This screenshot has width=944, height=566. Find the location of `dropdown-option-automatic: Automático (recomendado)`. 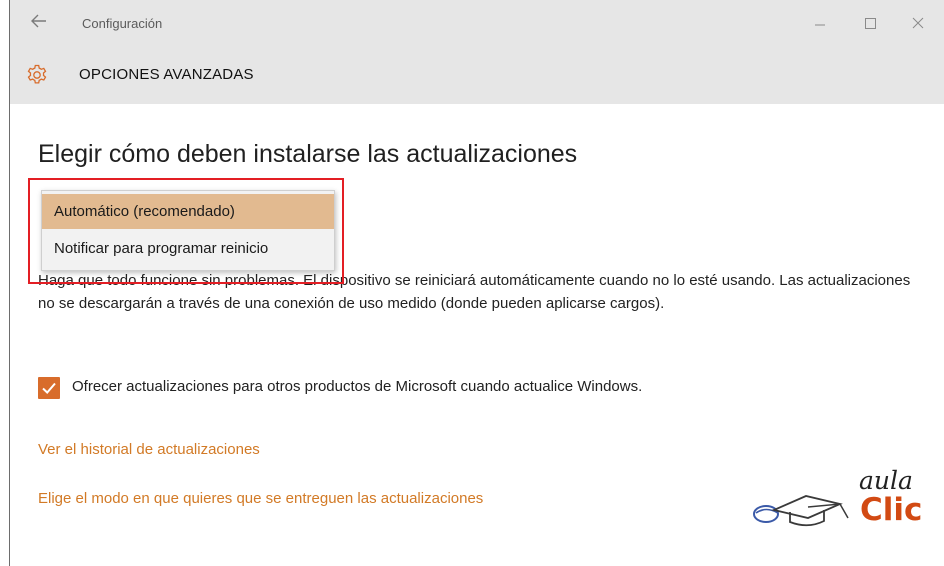

dropdown-option-automatic: Automático (recomendado) is located at coordinates (188, 211).